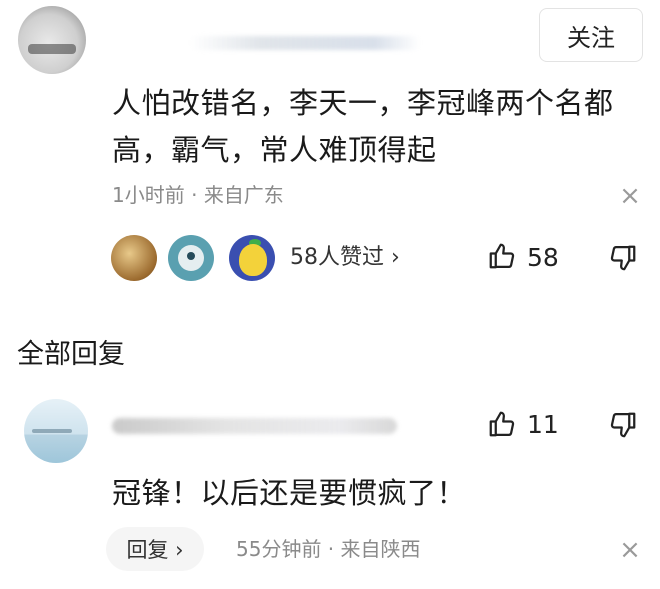 This screenshot has width=660, height=589. Describe the element at coordinates (305, 43) in the screenshot. I see `commenter-name-blurred` at that location.